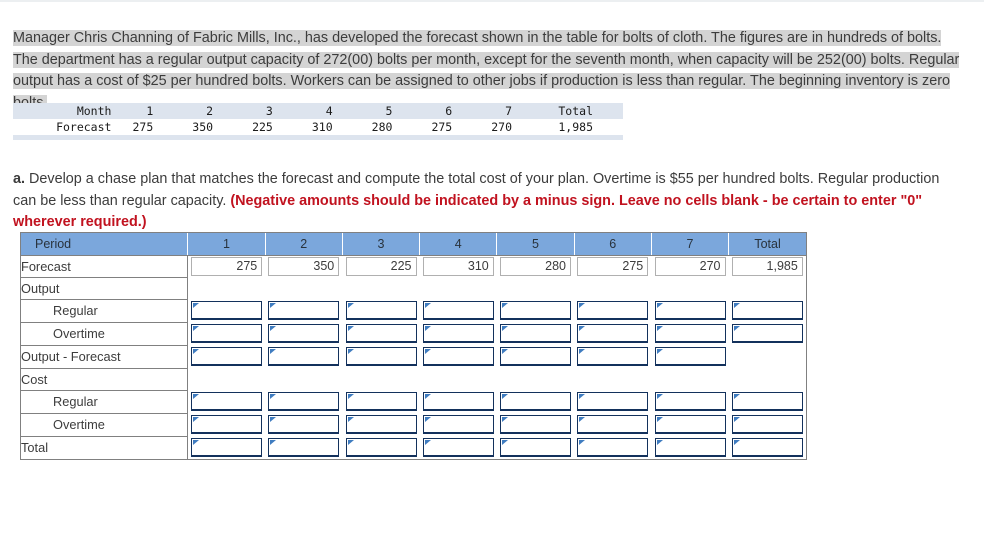 This screenshot has height=559, width=984. I want to click on answer-box-overtime-total, so click(767, 333).